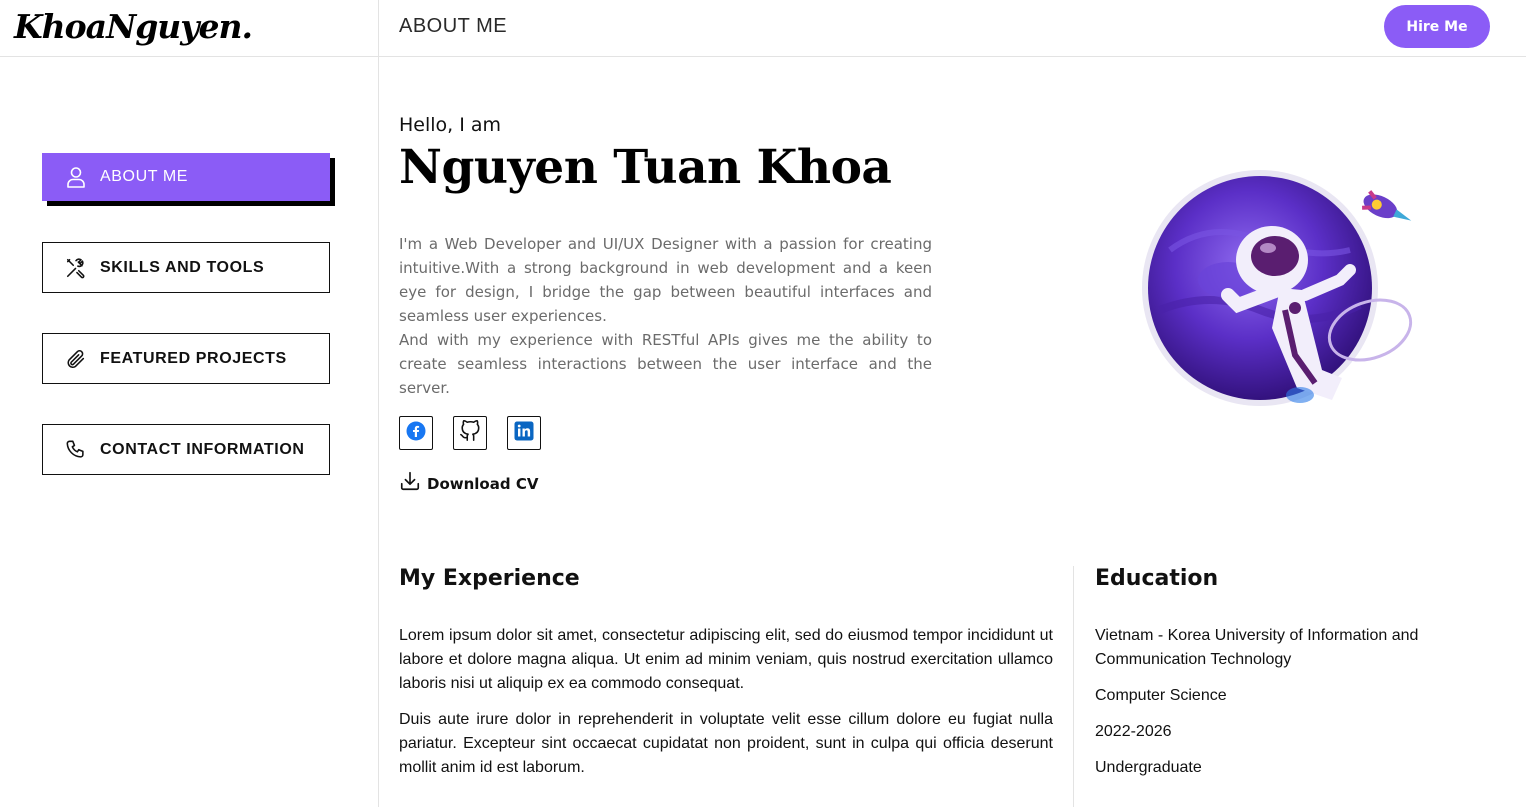  I want to click on page-title: ABOUT ME, so click(453, 26).